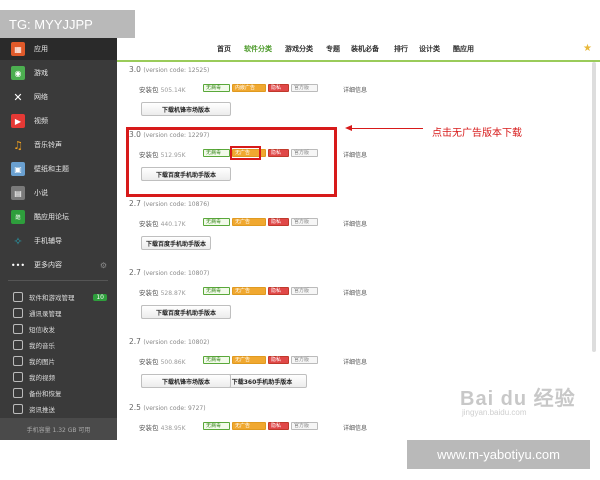 Image resolution: width=600 pixels, height=480 pixels. Describe the element at coordinates (51, 217) in the screenshot. I see `sidebar-item-label: 酷应用论坛` at that location.